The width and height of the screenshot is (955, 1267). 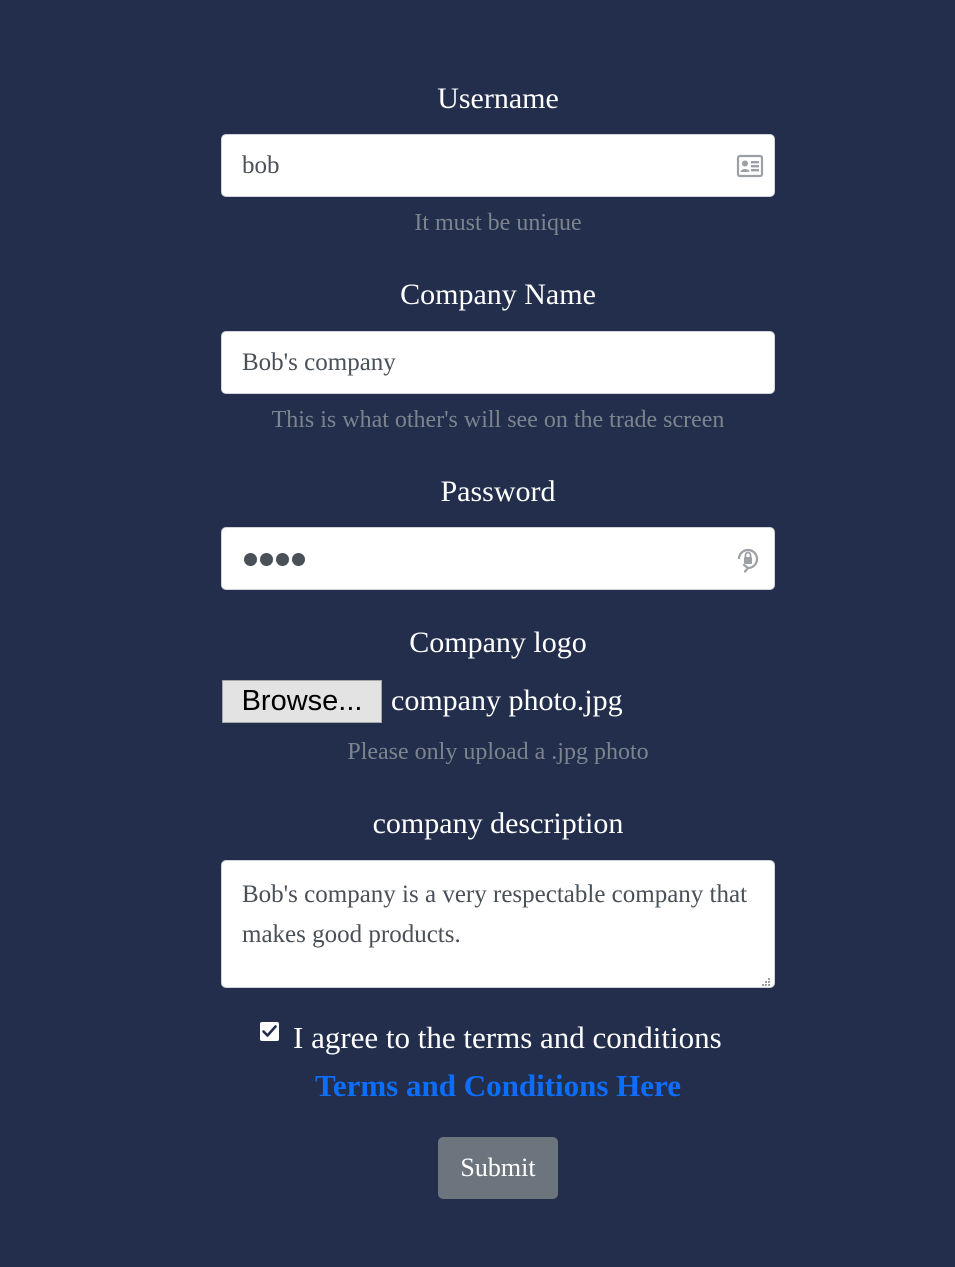 I want to click on company-description-label: company description, so click(x=498, y=823).